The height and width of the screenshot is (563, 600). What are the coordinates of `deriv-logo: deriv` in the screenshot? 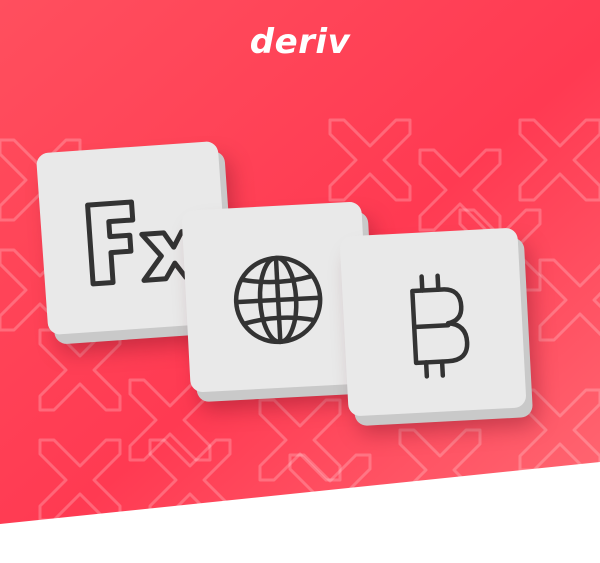 It's located at (300, 42).